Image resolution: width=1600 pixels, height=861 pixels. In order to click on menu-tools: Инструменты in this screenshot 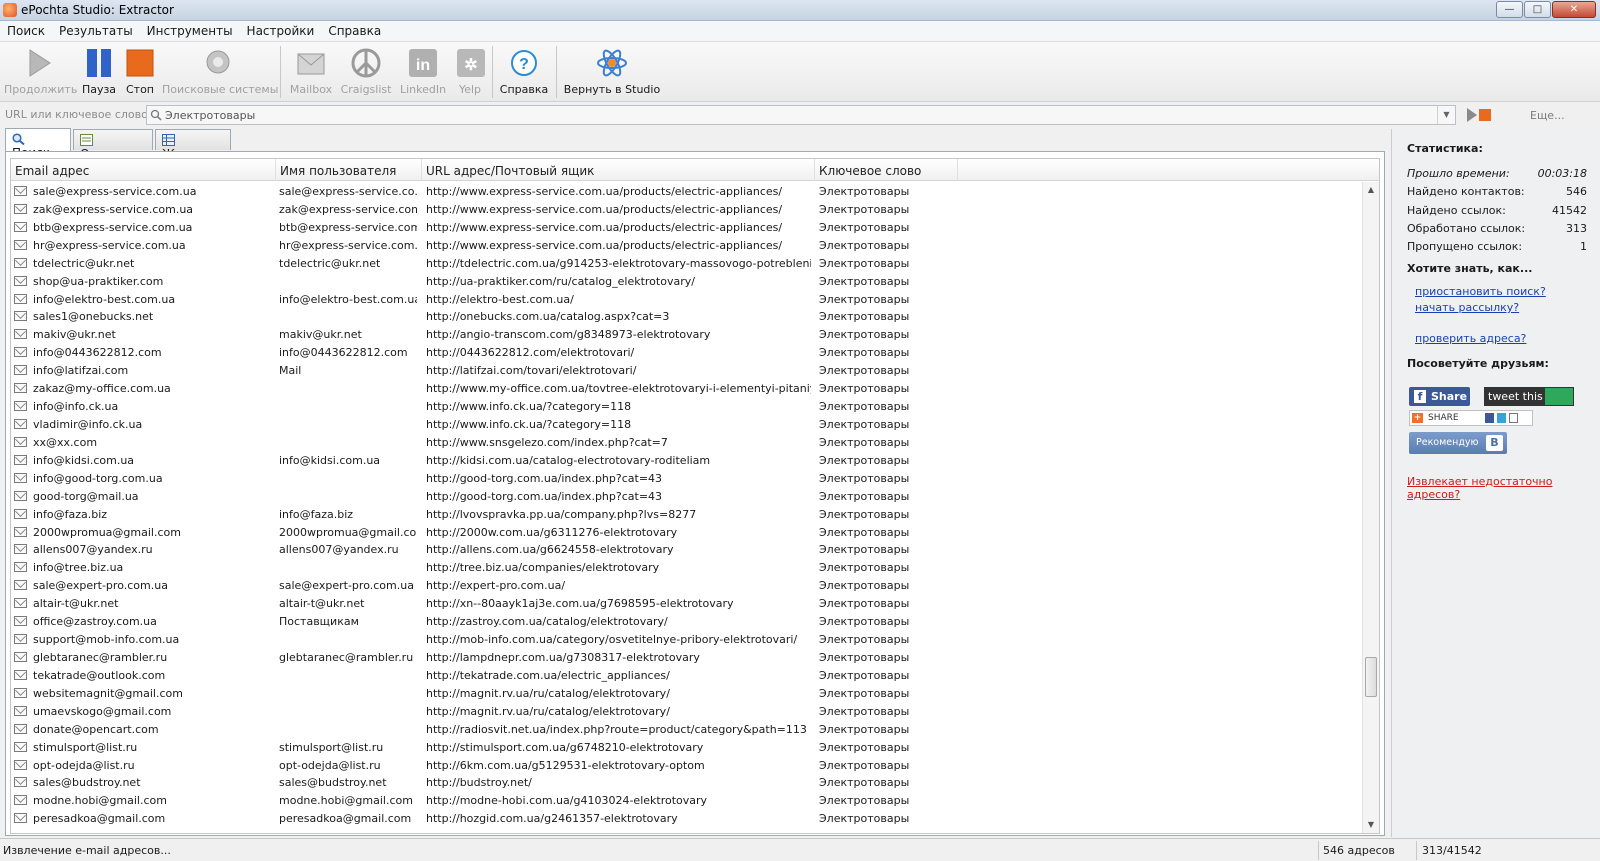, I will do `click(190, 29)`.